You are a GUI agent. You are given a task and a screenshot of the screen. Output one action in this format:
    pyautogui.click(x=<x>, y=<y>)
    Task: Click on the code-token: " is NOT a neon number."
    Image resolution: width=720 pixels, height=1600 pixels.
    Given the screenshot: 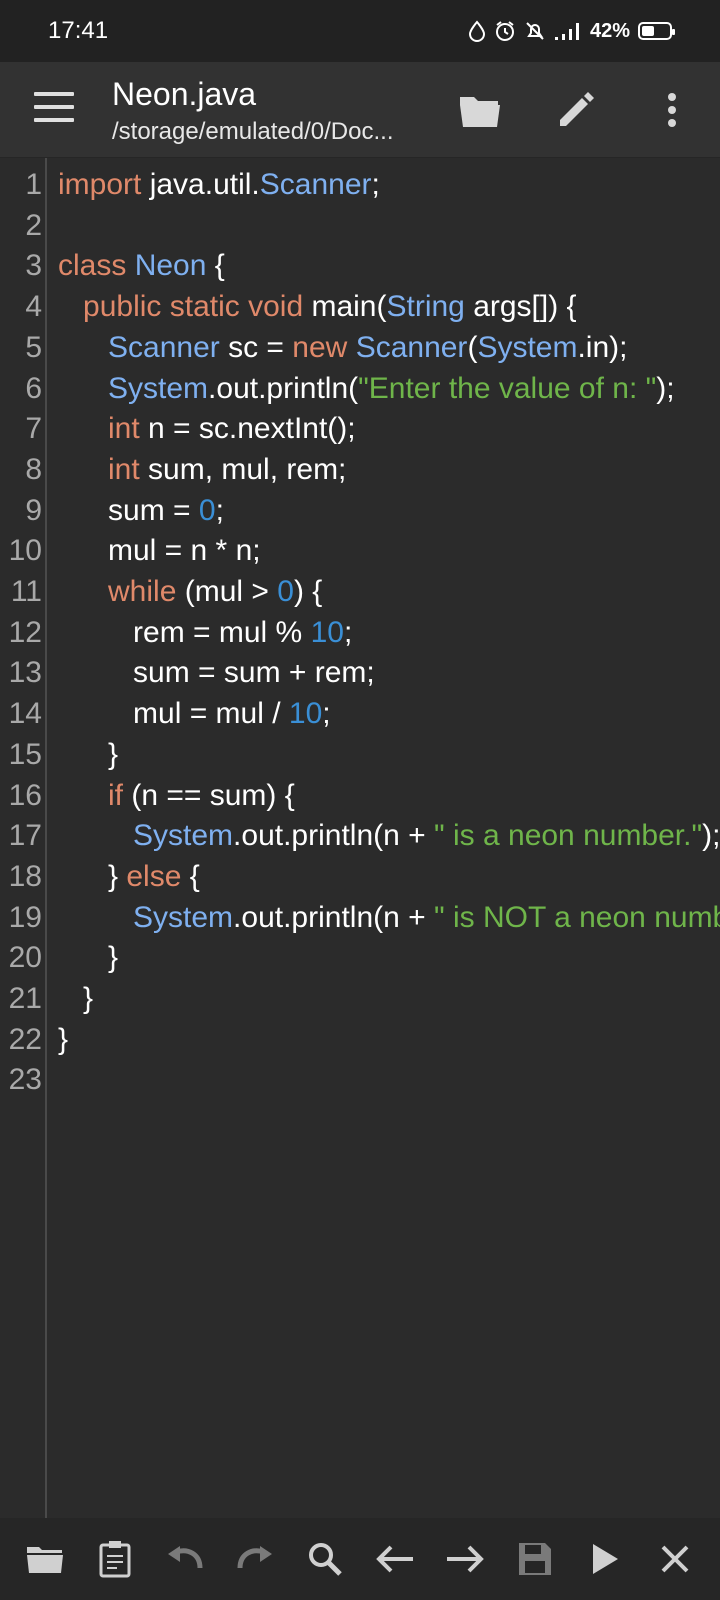 What is the action you would take?
    pyautogui.click(x=577, y=917)
    